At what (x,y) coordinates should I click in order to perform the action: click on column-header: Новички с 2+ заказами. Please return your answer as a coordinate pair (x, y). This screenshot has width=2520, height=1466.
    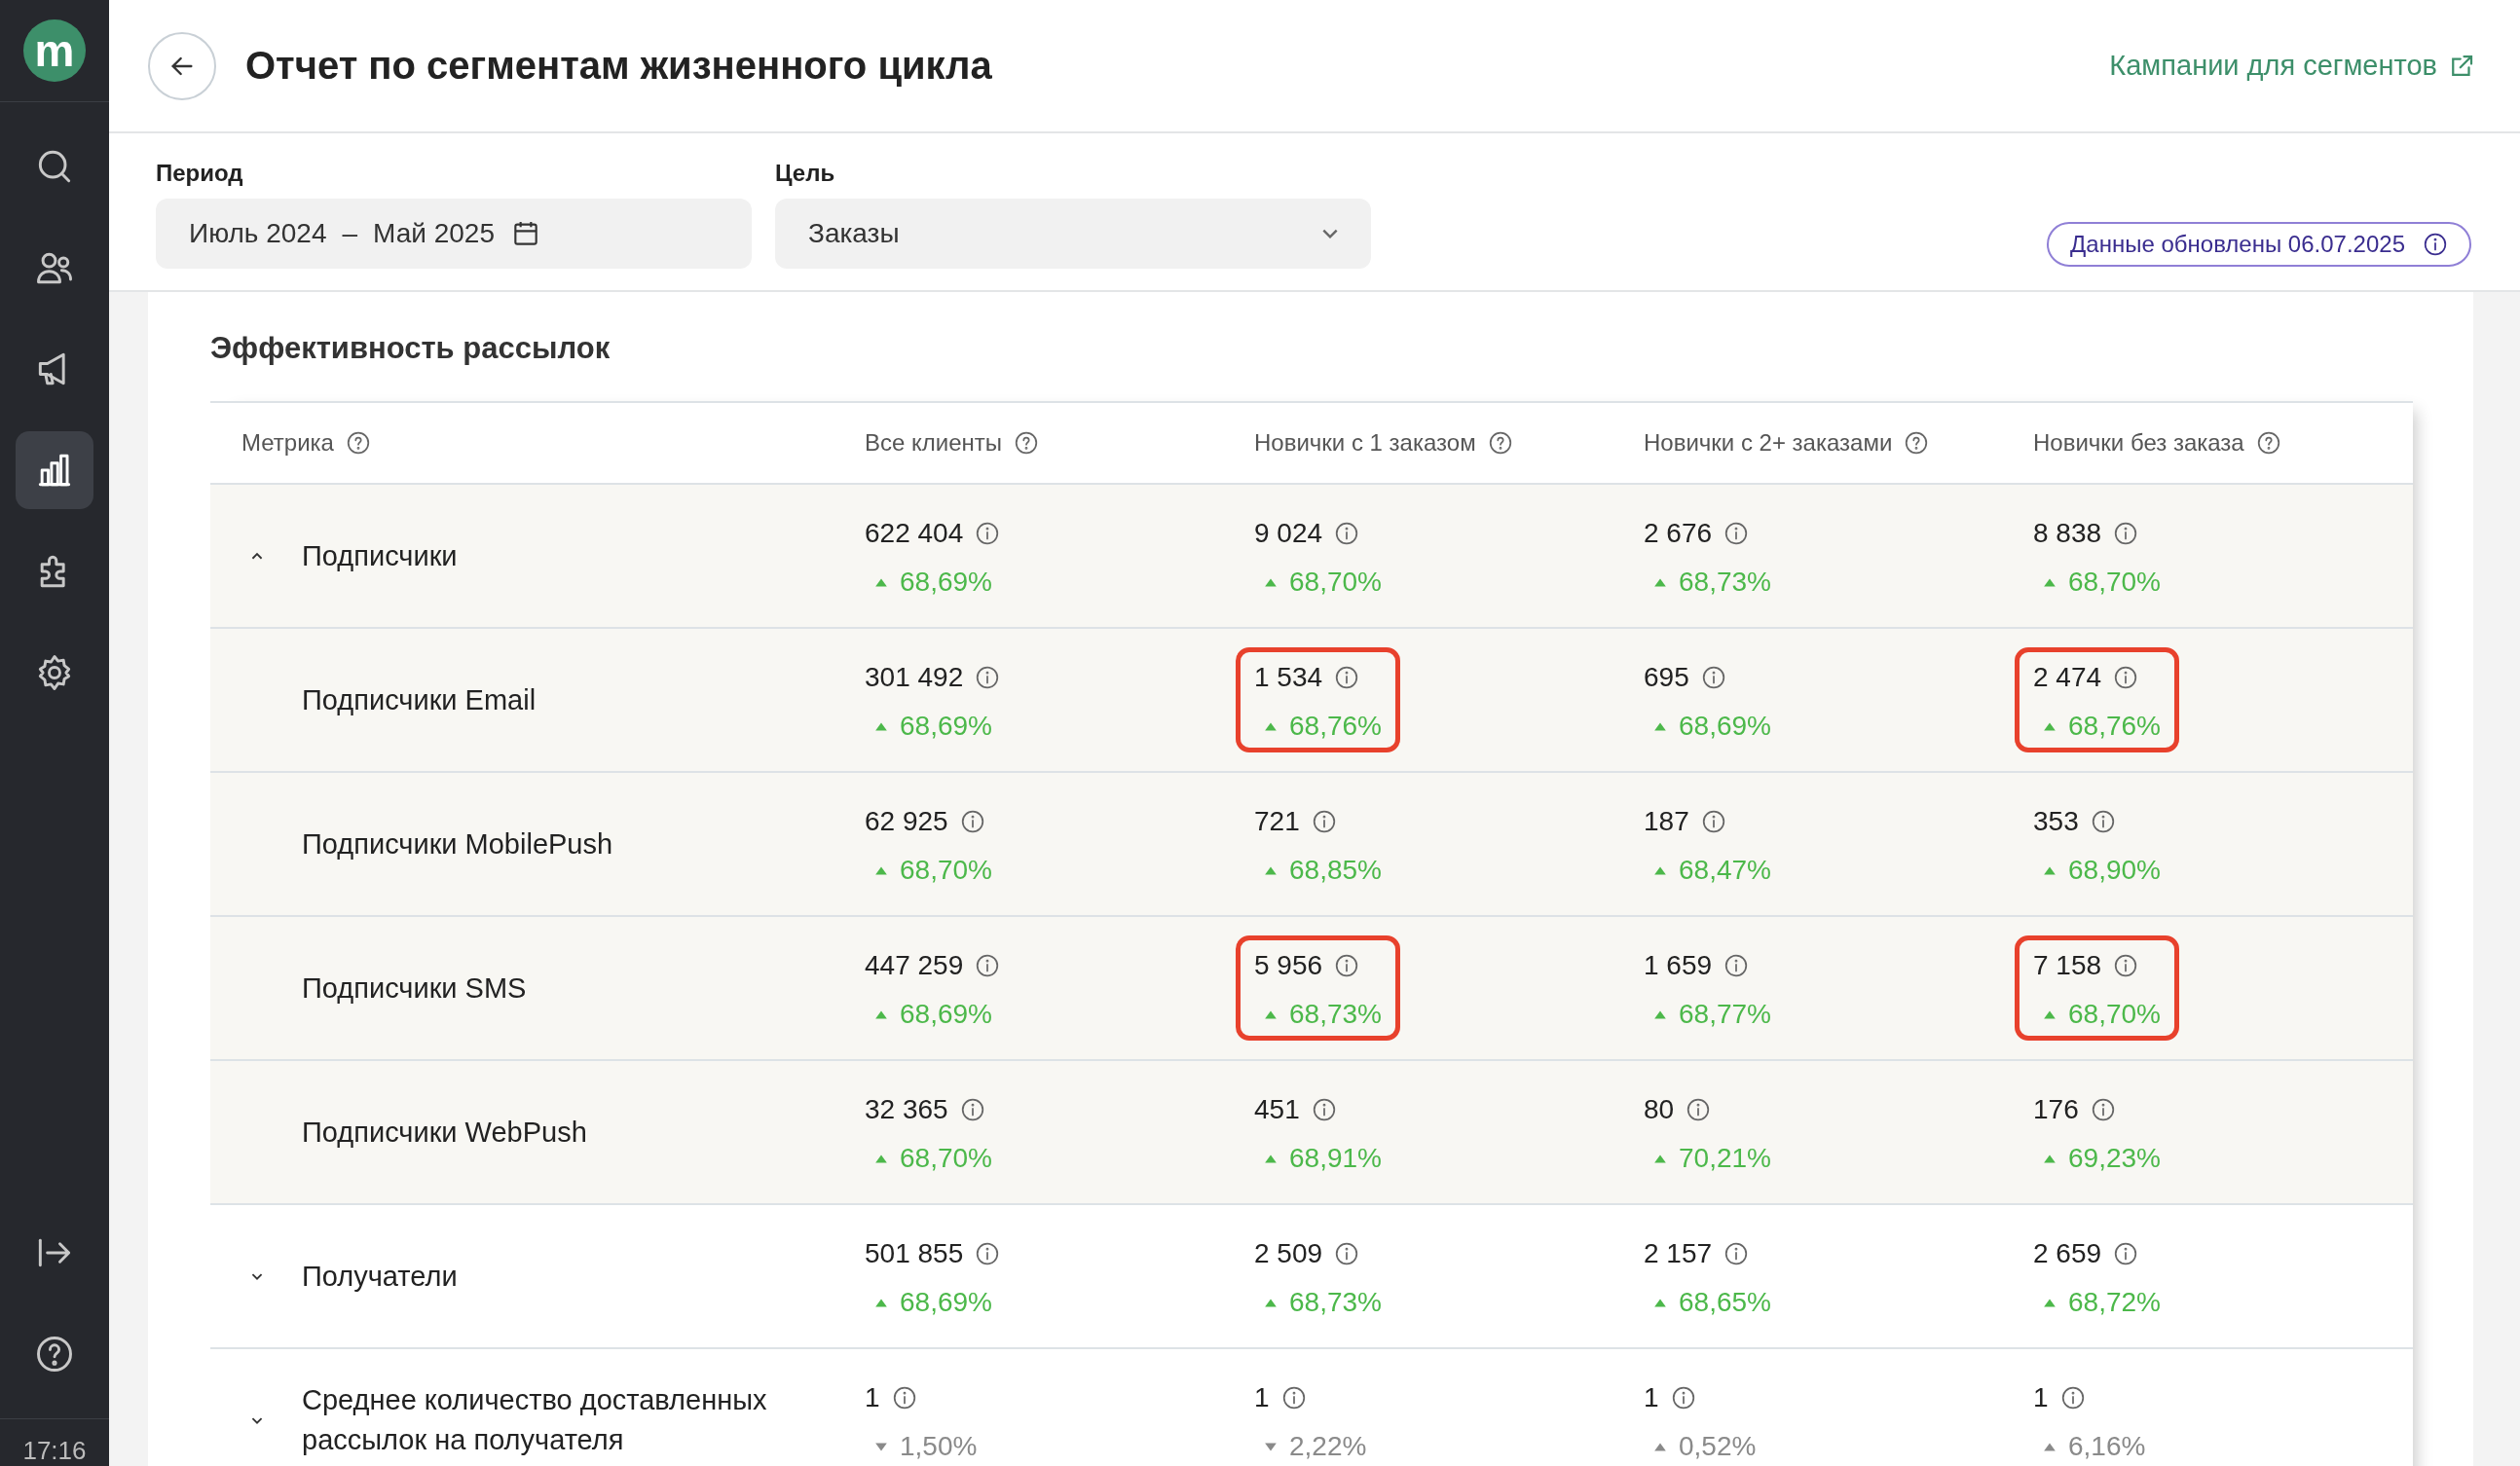
    Looking at the image, I should click on (1768, 443).